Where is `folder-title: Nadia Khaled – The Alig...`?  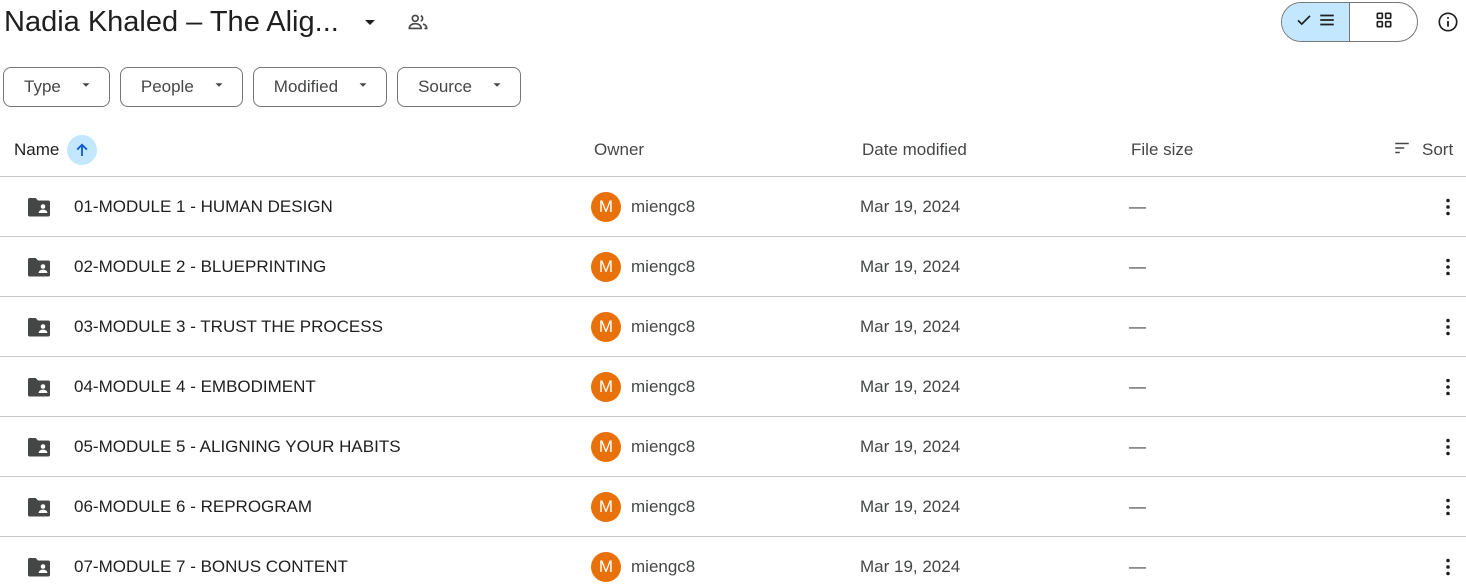 folder-title: Nadia Khaled – The Alig... is located at coordinates (171, 22).